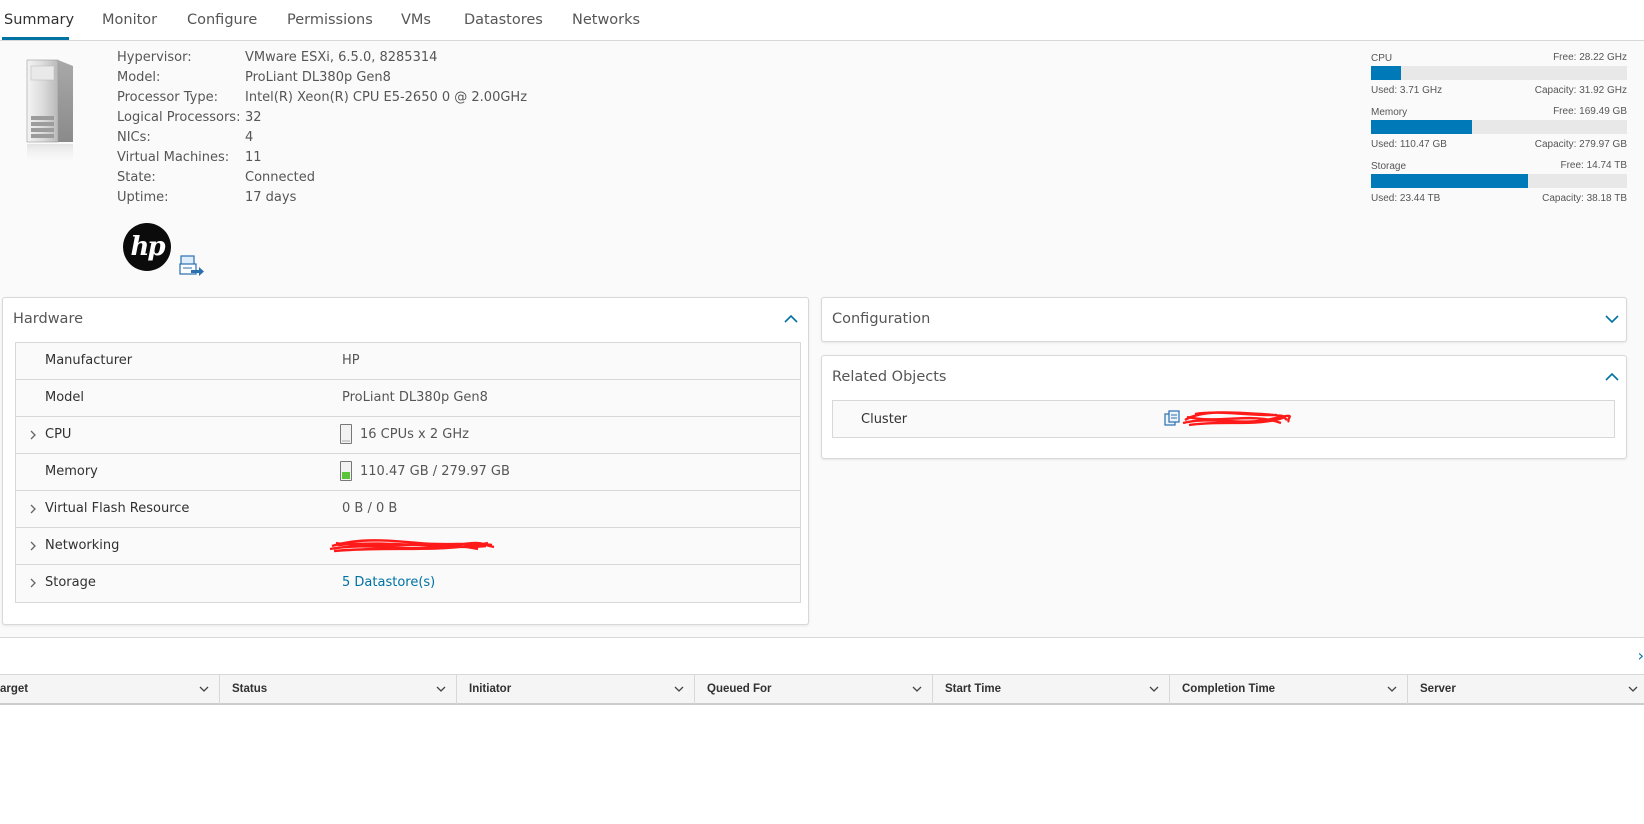  I want to click on export-icon, so click(192, 266).